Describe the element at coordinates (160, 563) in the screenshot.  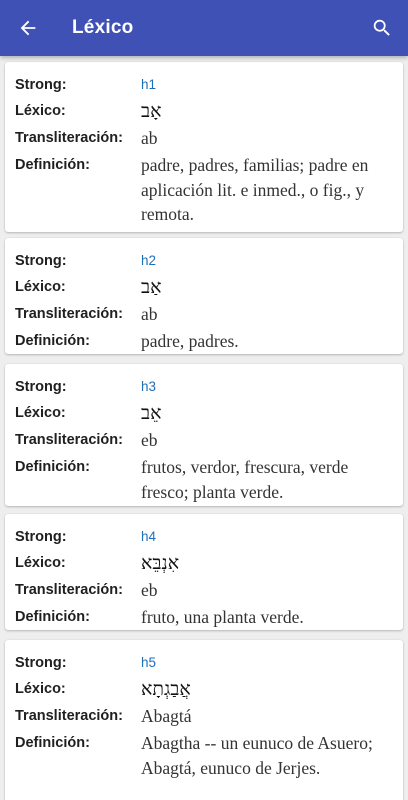
I see `lexico-value: אִנְבֵּא` at that location.